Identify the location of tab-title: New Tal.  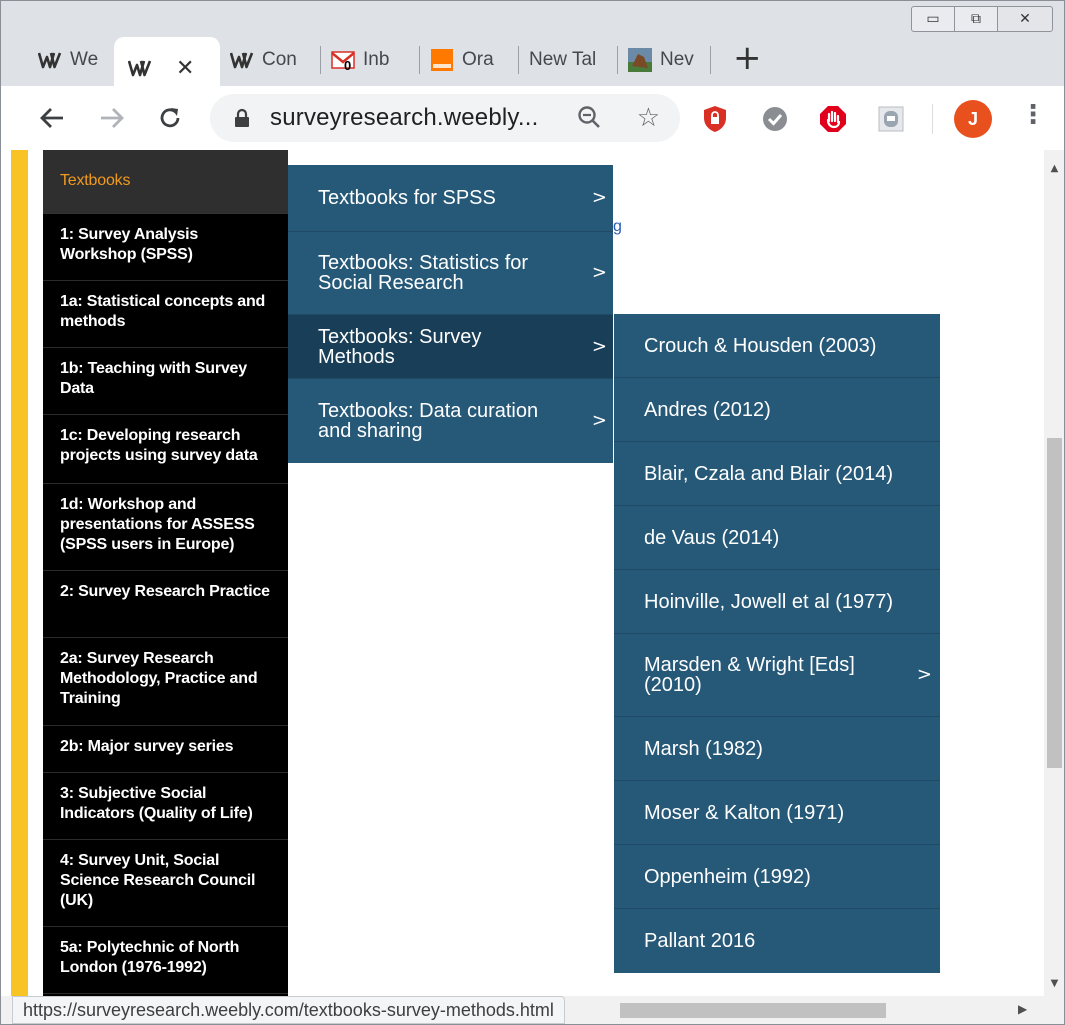
(563, 59).